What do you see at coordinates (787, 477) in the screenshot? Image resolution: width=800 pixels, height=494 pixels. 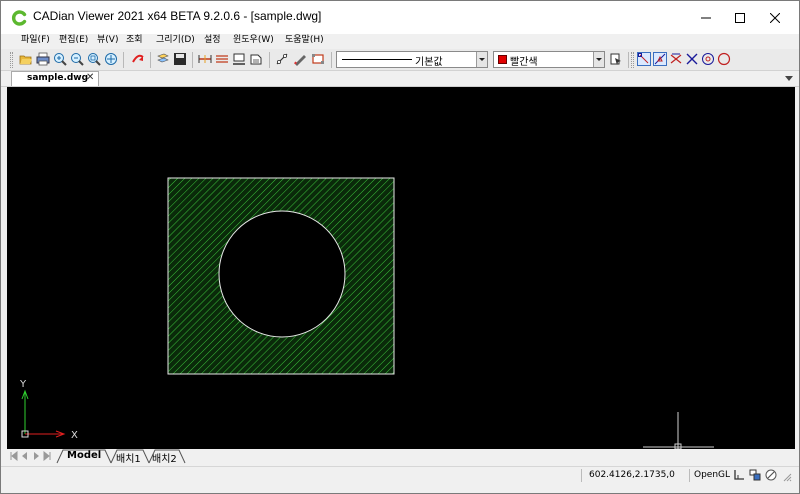 I see `resize-grip-icon` at bounding box center [787, 477].